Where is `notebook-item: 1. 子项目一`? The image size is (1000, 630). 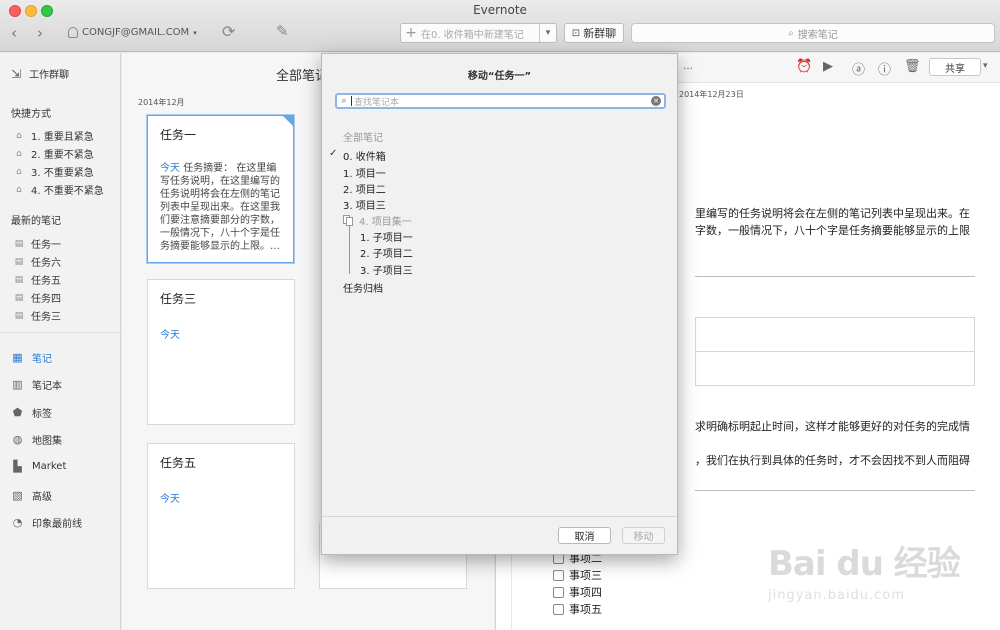 notebook-item: 1. 子项目一 is located at coordinates (386, 236).